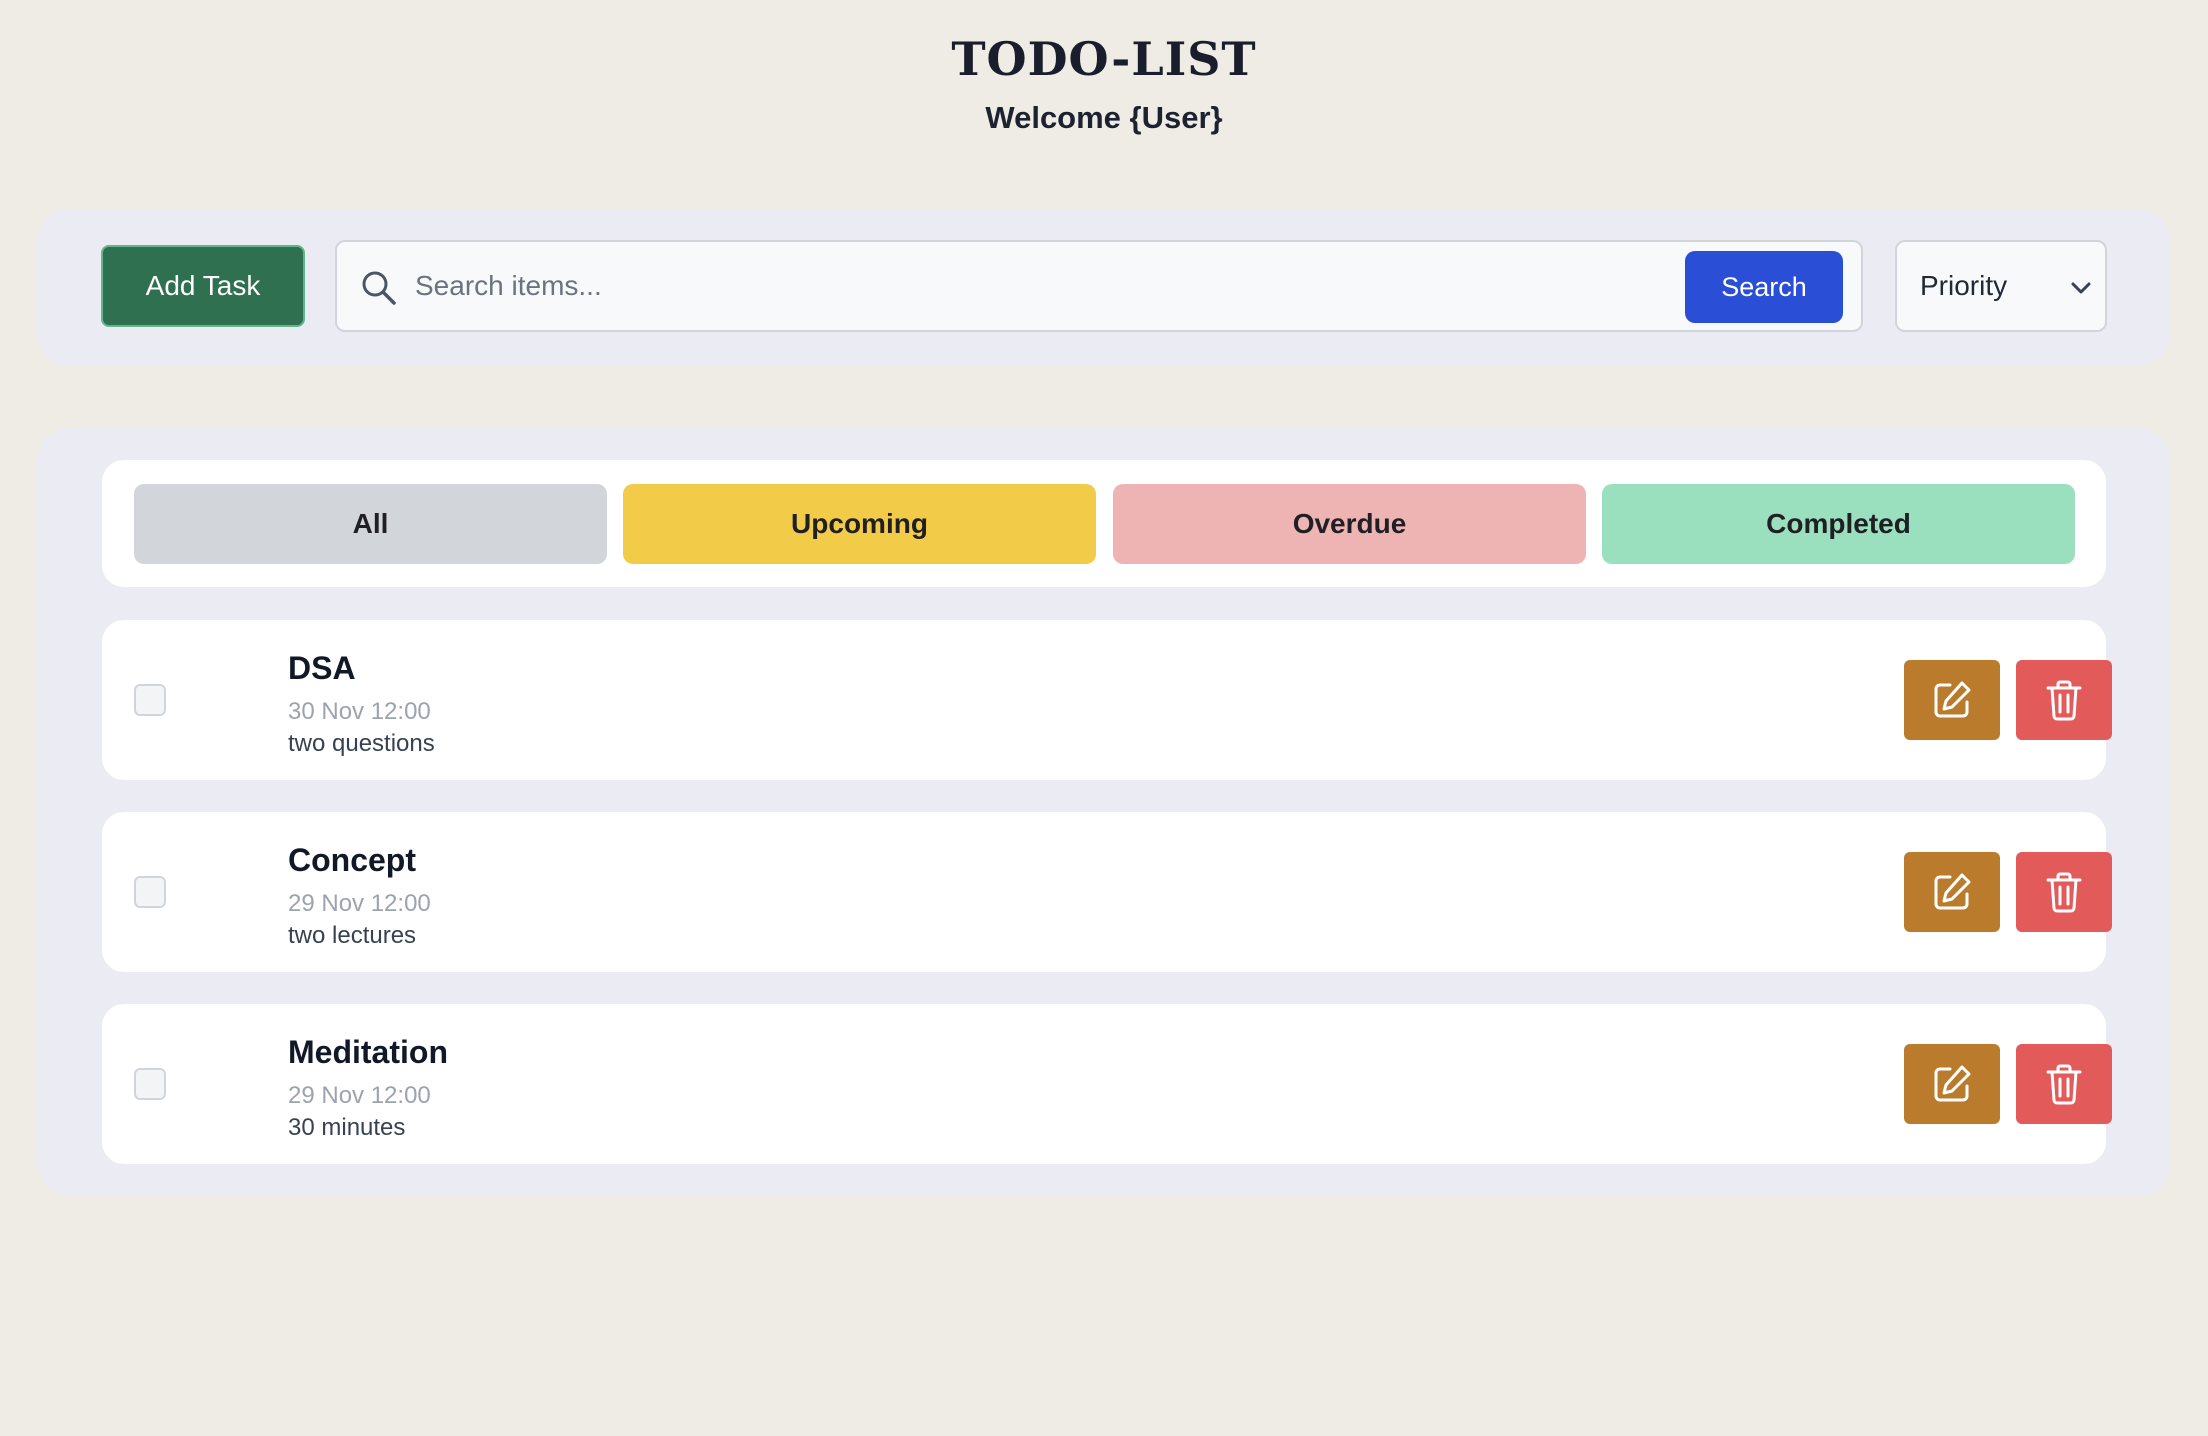  I want to click on priority-dropdown: Priority, so click(2001, 286).